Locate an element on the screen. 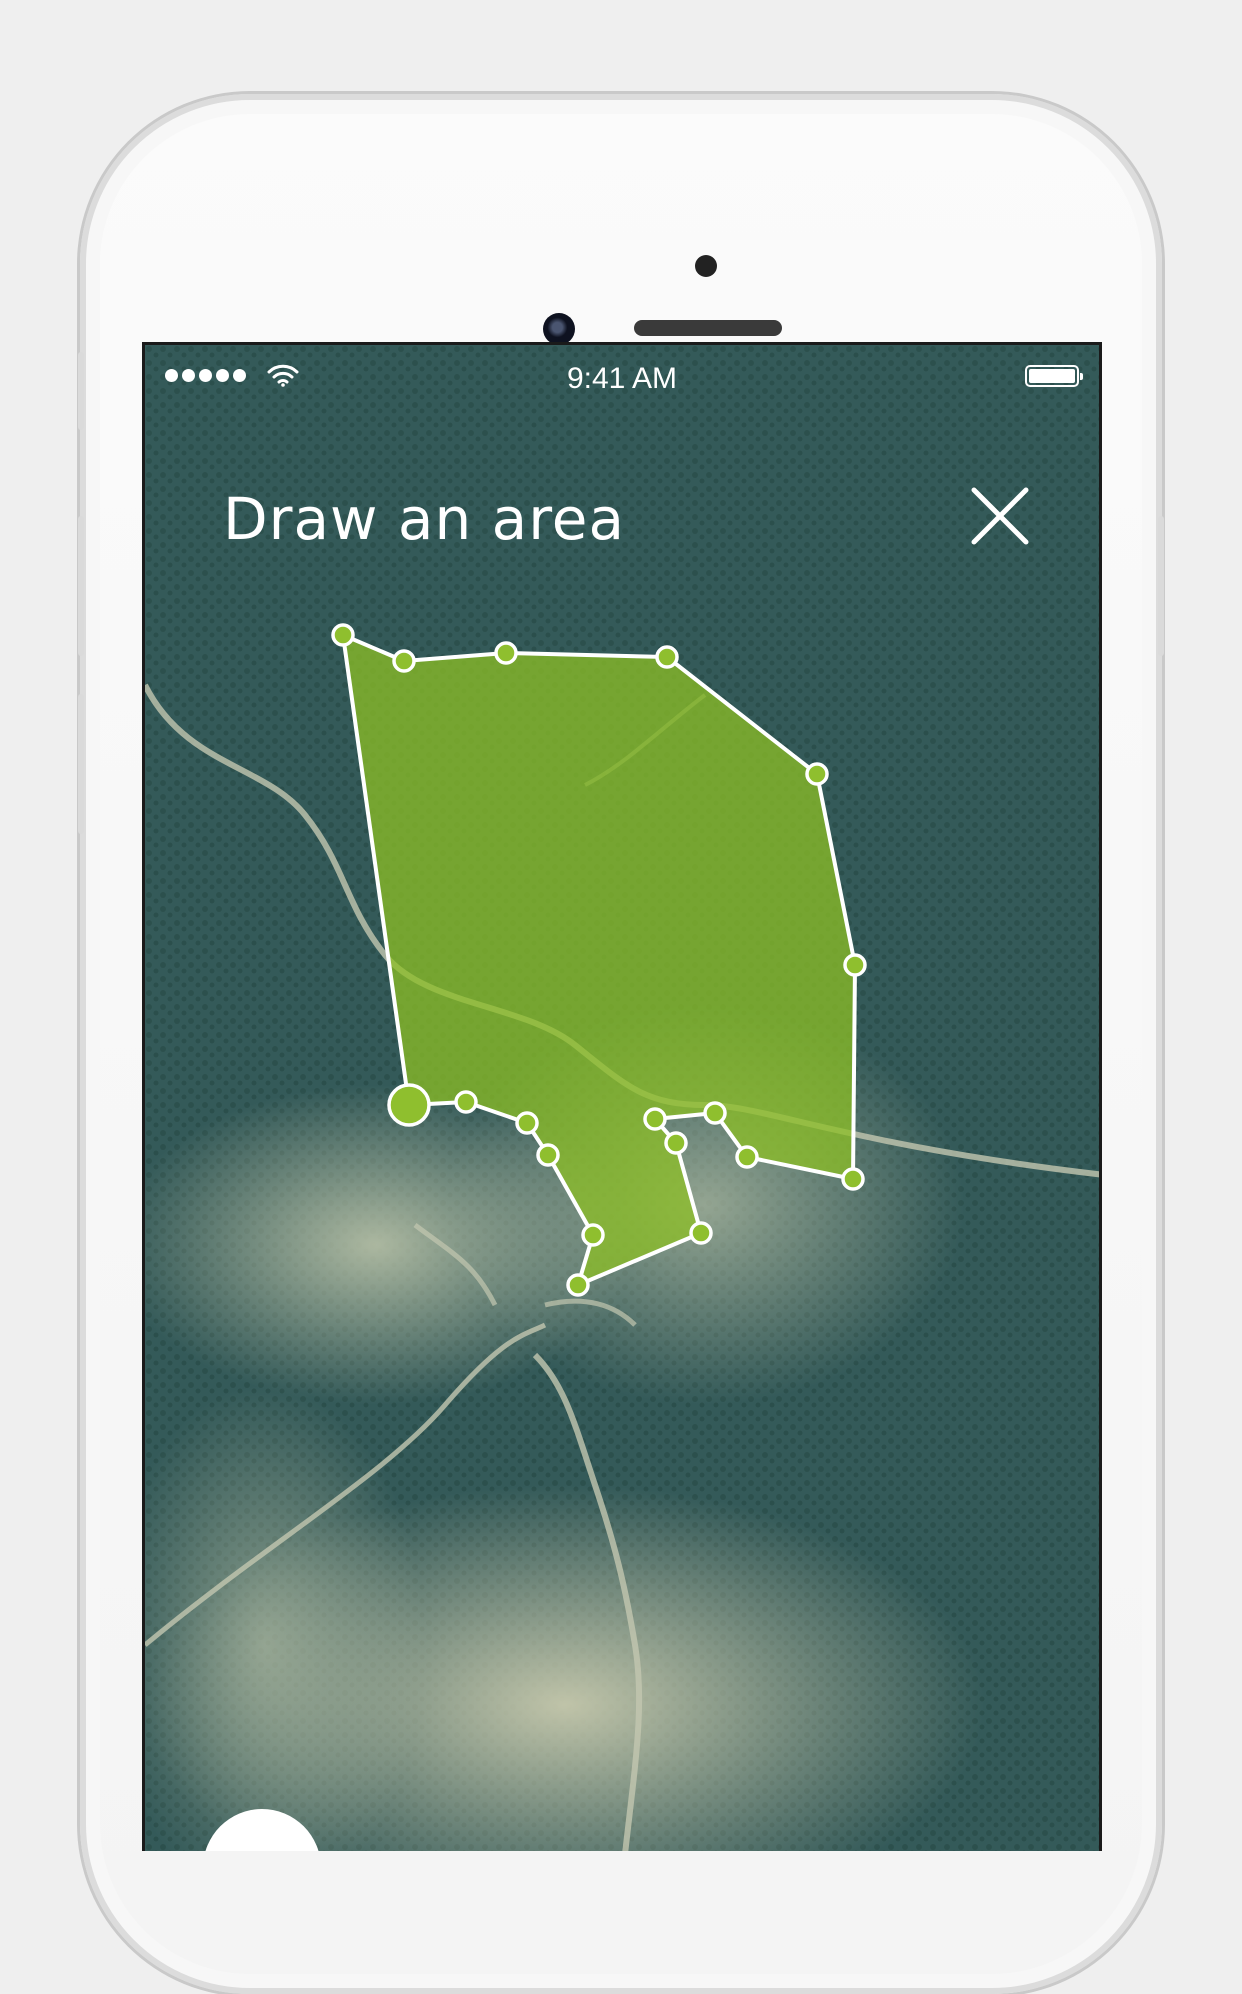 This screenshot has height=1994, width=1242. volume-down-button is located at coordinates (81, 764).